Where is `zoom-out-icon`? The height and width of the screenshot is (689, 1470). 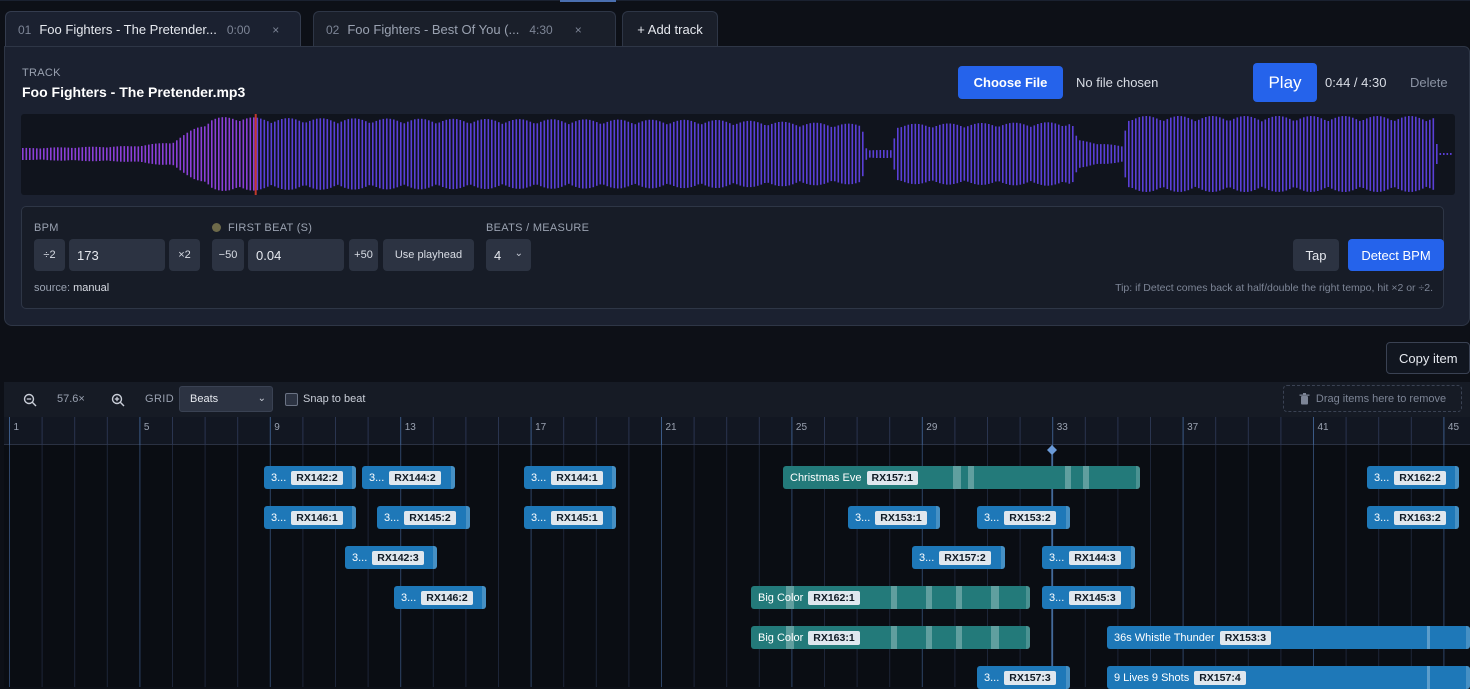
zoom-out-icon is located at coordinates (30, 400).